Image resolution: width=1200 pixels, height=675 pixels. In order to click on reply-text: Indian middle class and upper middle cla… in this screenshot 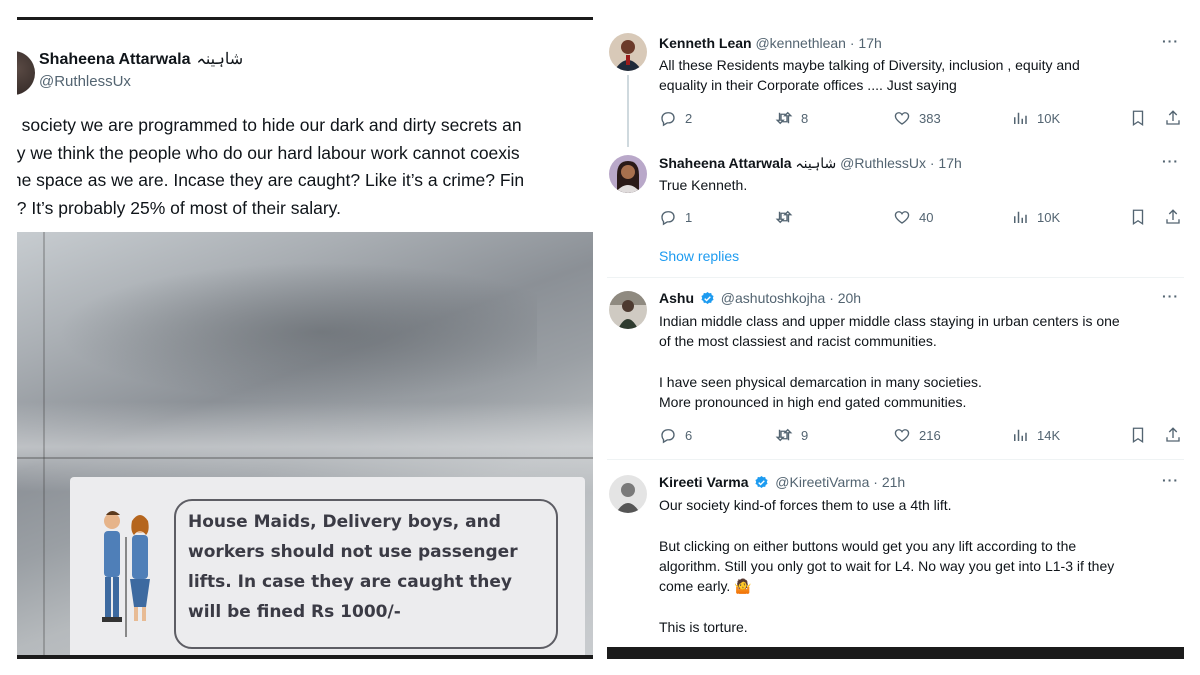, I will do `click(919, 361)`.